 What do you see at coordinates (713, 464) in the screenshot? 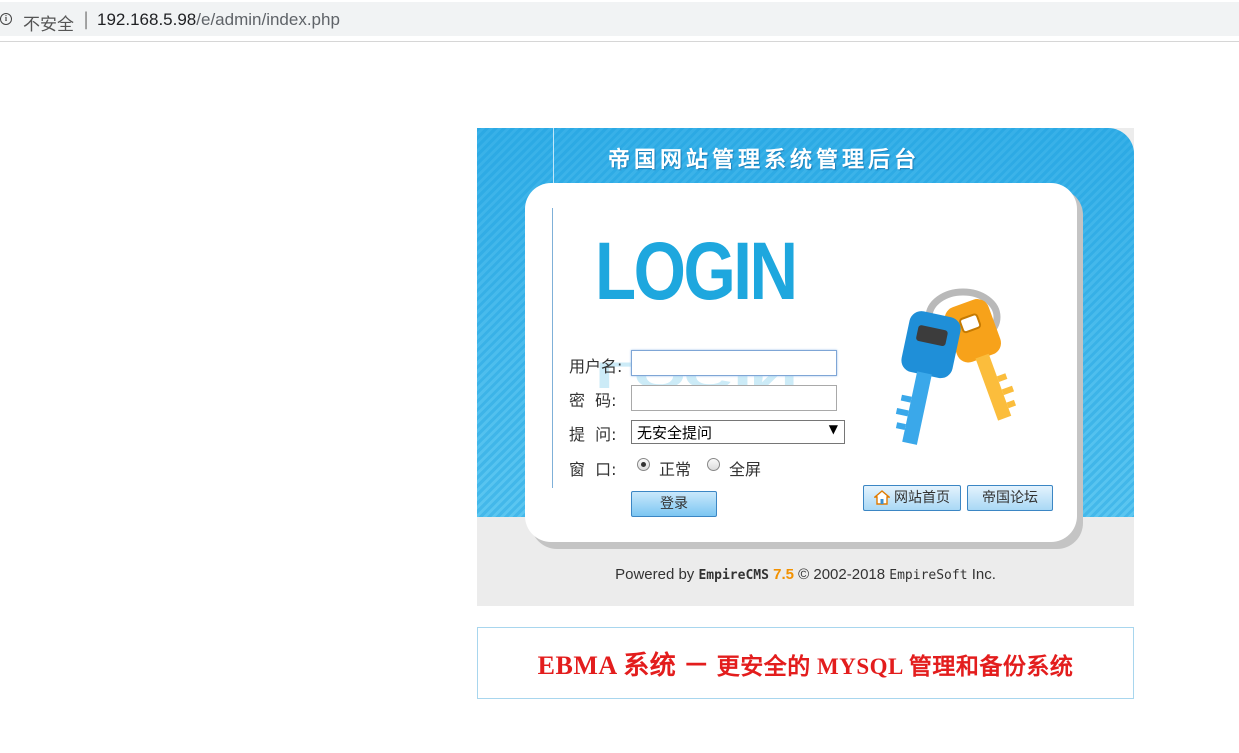
I see `window-fullscreen-radio` at bounding box center [713, 464].